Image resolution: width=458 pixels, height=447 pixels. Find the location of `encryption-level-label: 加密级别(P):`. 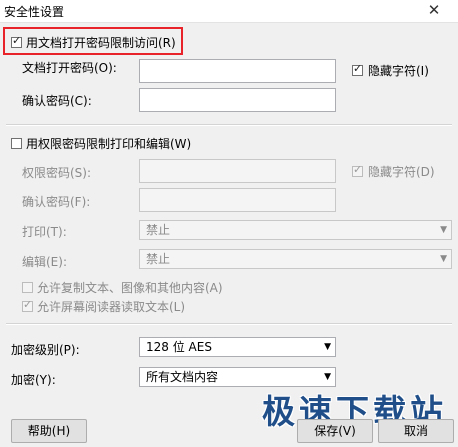

encryption-level-label: 加密级别(P): is located at coordinates (45, 350).